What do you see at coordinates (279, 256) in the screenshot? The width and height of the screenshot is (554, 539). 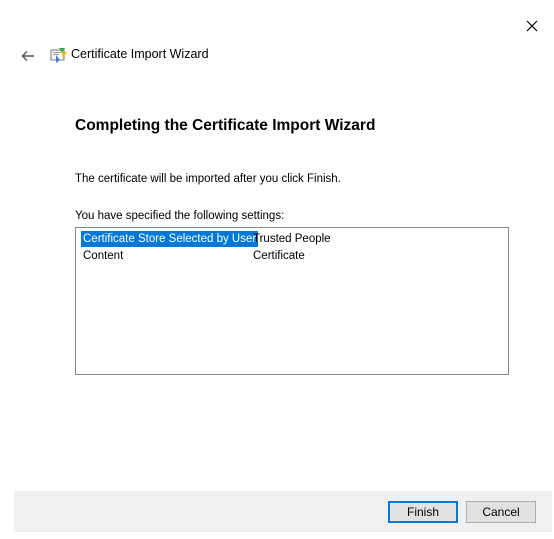 I see `settings-row-value: Certificate` at bounding box center [279, 256].